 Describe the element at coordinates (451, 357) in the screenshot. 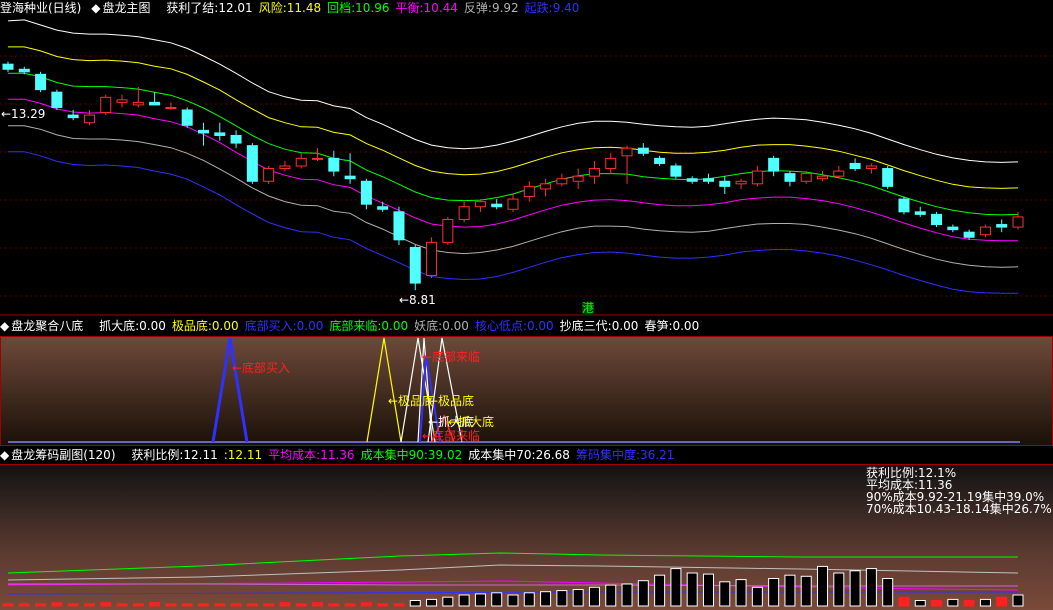

I see `annotation-bottom-coming: ←底部来临` at that location.